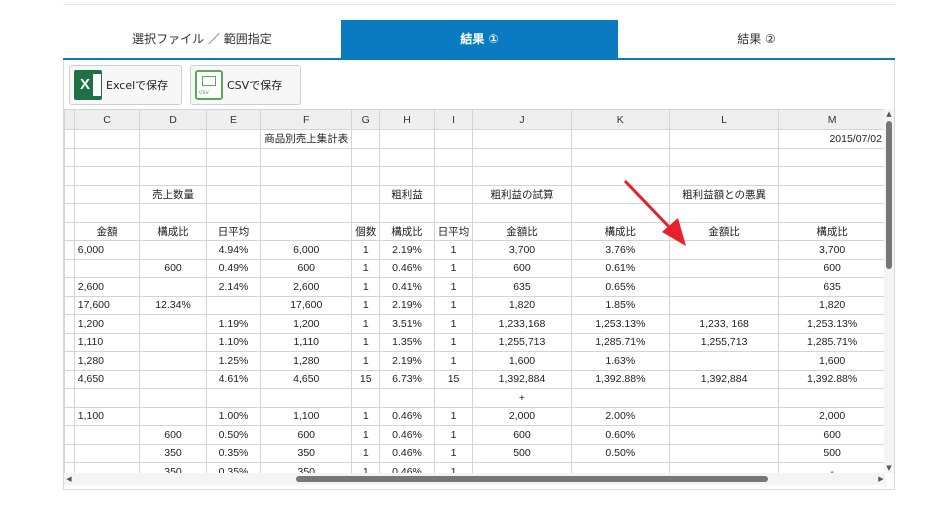 The width and height of the screenshot is (941, 531). I want to click on table-cell: 15, so click(453, 379).